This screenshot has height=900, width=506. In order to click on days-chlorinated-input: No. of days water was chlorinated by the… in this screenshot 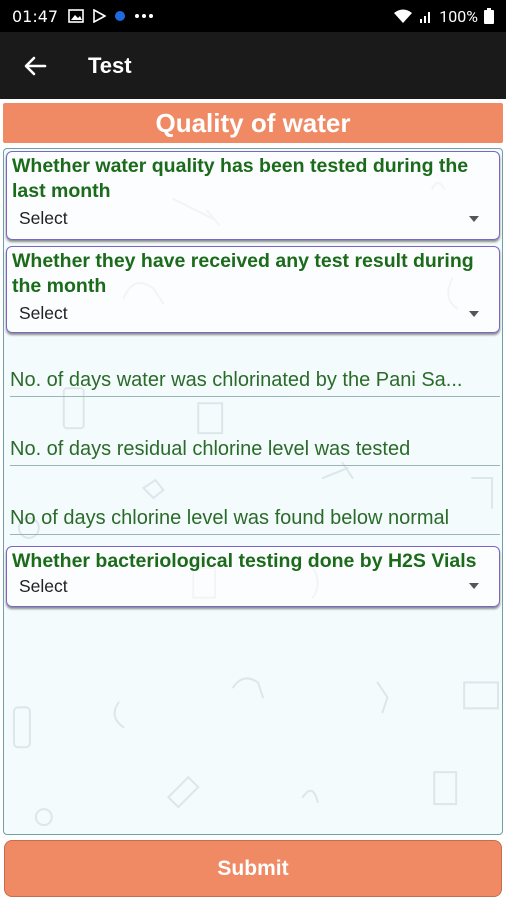, I will do `click(255, 377)`.